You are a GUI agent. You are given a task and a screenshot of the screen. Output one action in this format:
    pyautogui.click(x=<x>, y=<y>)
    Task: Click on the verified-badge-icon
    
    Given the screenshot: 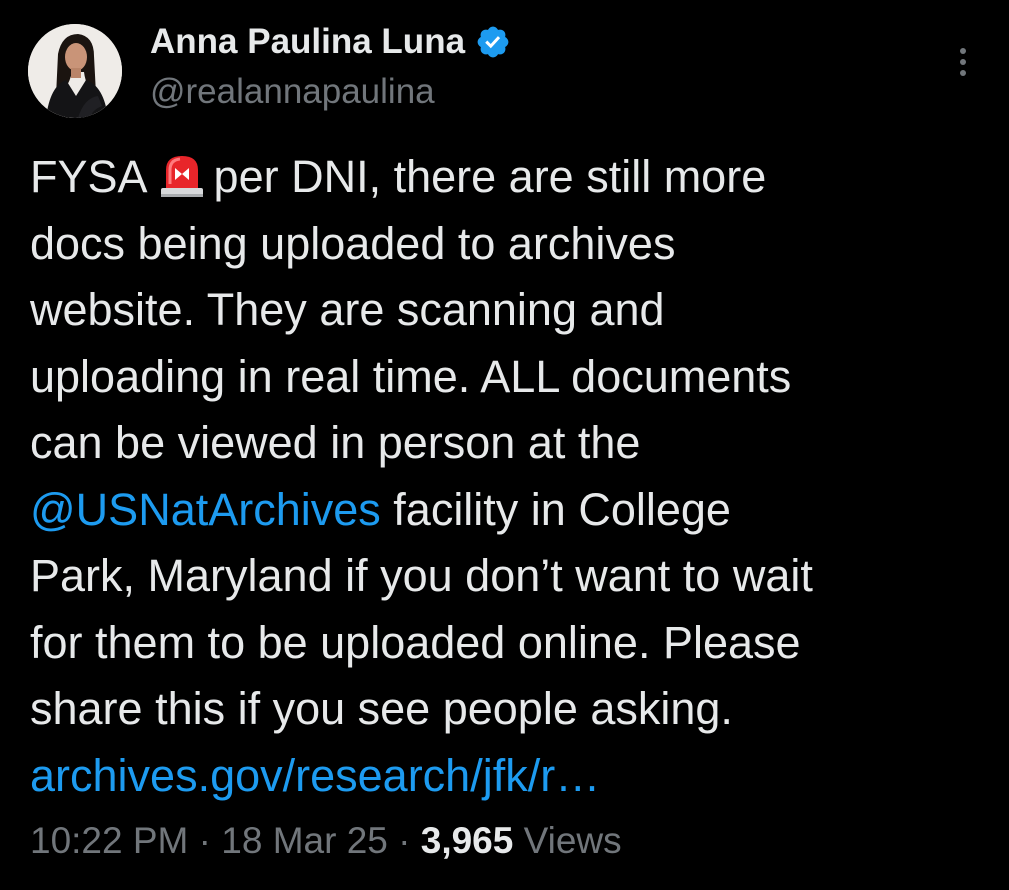 What is the action you would take?
    pyautogui.click(x=493, y=42)
    